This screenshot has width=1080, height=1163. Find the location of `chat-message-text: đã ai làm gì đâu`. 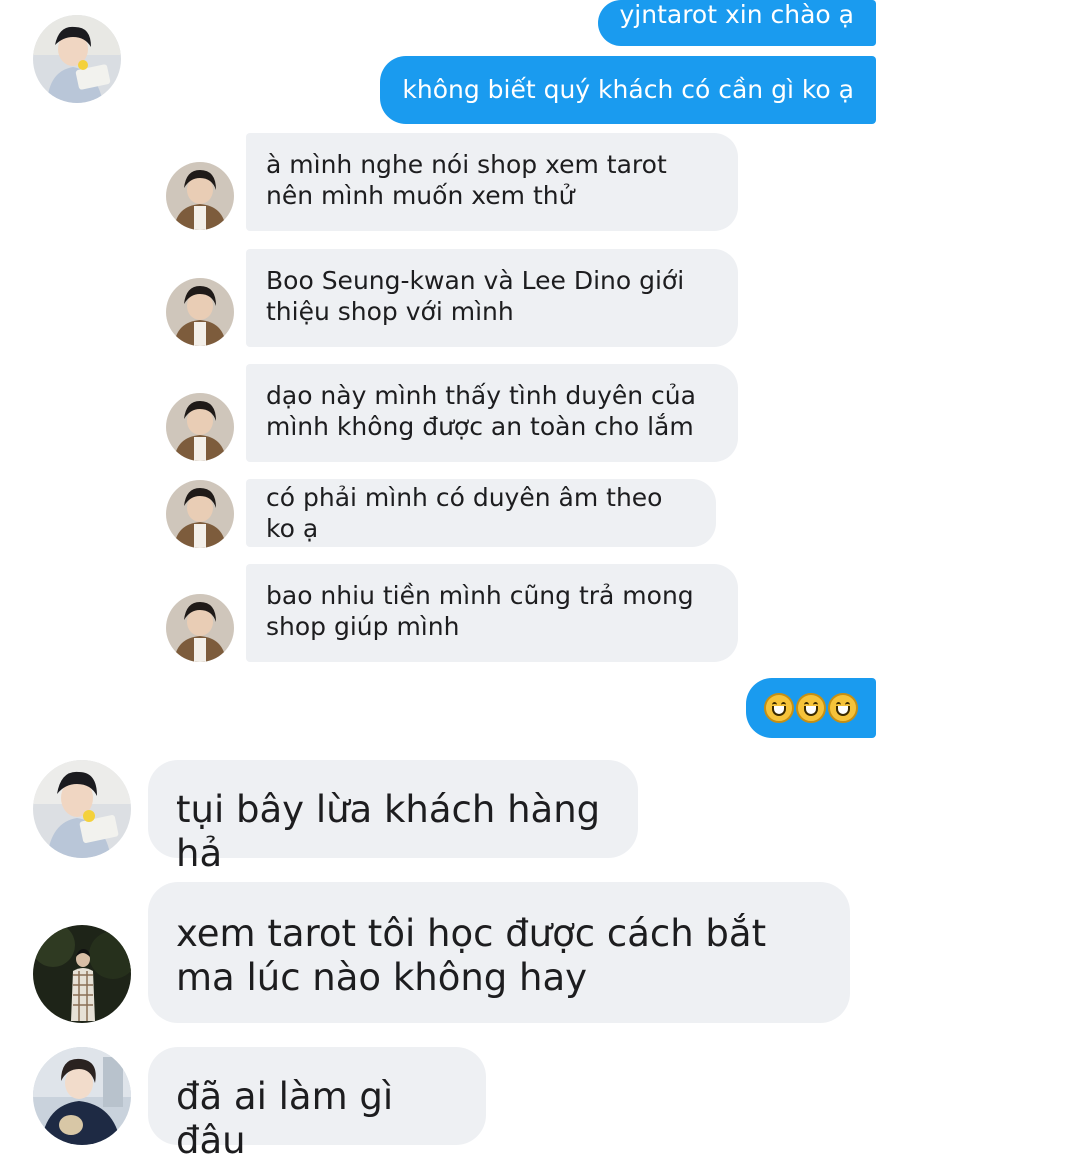

chat-message-text: đã ai làm gì đâu is located at coordinates (285, 1118).